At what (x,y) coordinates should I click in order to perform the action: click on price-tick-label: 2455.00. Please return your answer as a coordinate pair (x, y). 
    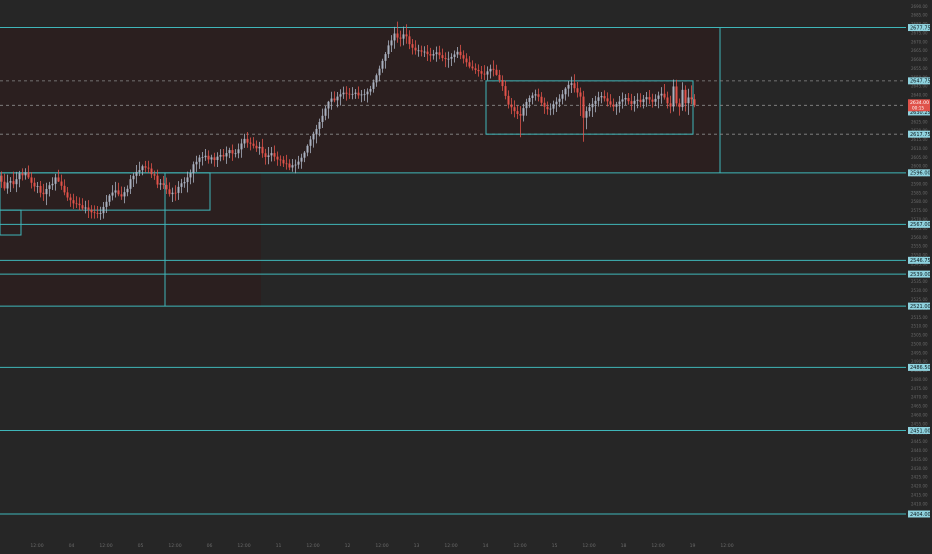
    Looking at the image, I should click on (919, 423).